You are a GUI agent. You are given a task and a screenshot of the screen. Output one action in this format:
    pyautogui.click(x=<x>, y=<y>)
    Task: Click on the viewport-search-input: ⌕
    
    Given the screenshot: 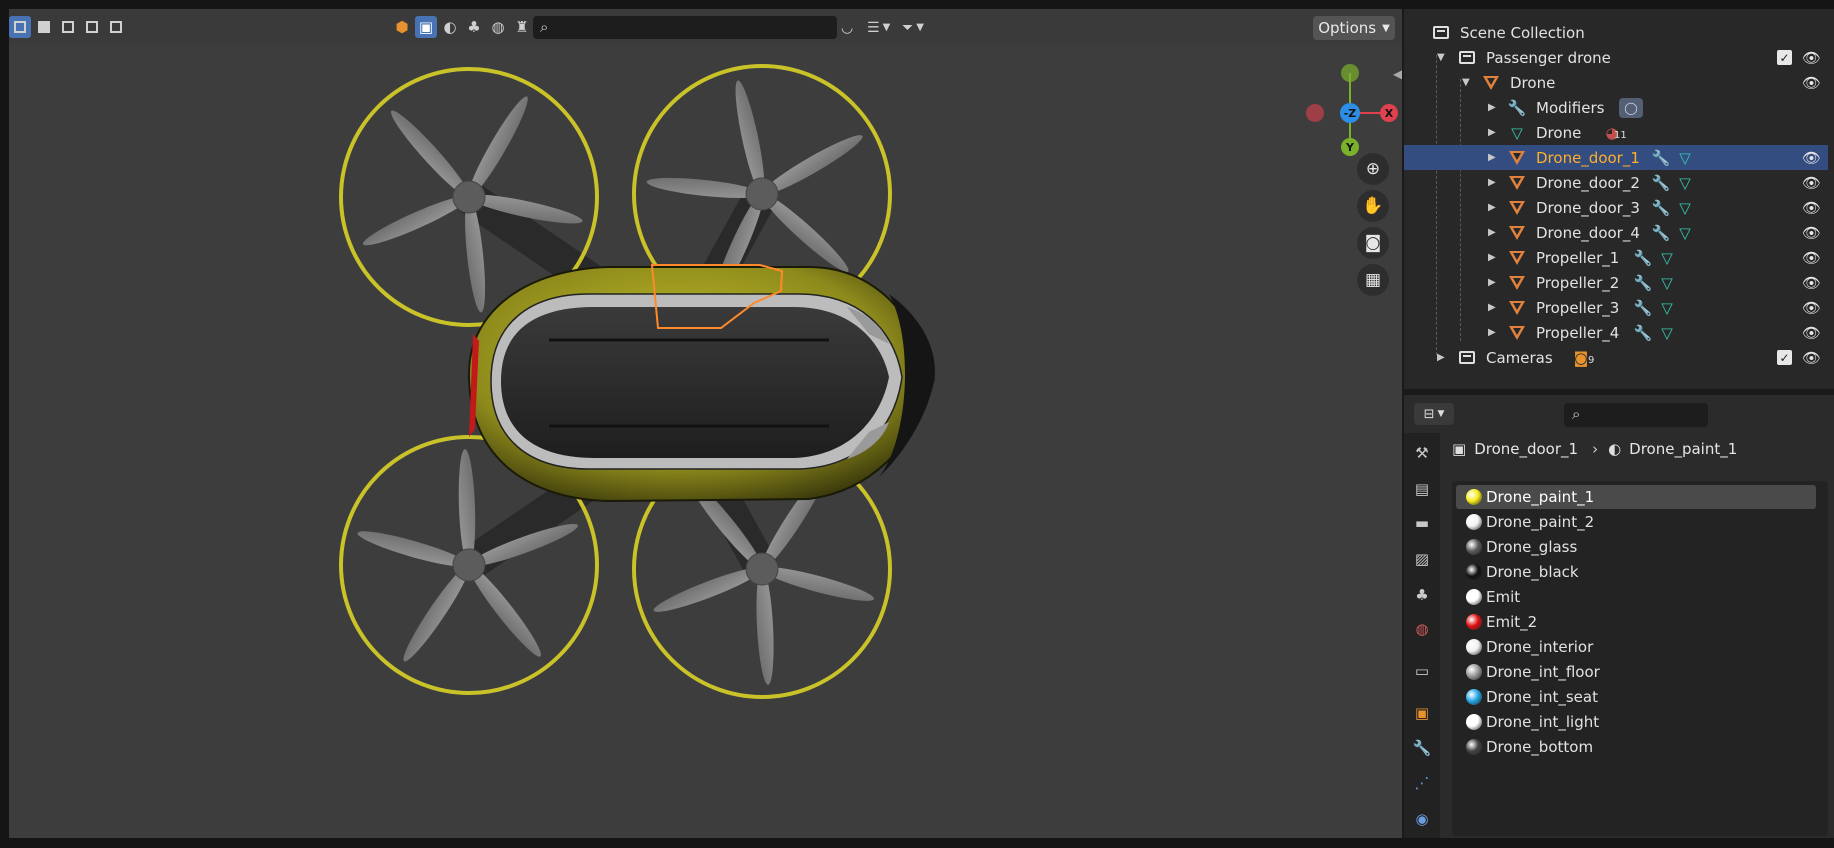 What is the action you would take?
    pyautogui.click(x=685, y=27)
    